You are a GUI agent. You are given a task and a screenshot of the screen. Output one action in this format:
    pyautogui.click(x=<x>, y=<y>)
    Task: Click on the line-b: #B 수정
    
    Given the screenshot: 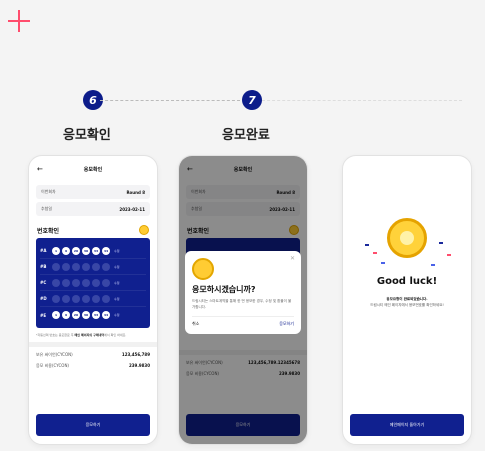 What is the action you would take?
    pyautogui.click(x=93, y=267)
    